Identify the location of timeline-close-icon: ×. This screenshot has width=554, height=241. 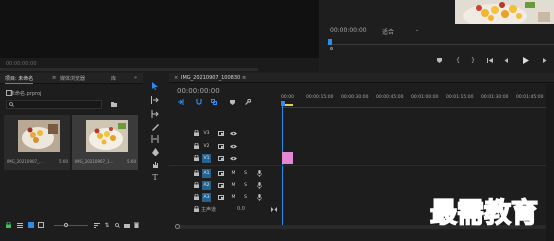
(176, 78).